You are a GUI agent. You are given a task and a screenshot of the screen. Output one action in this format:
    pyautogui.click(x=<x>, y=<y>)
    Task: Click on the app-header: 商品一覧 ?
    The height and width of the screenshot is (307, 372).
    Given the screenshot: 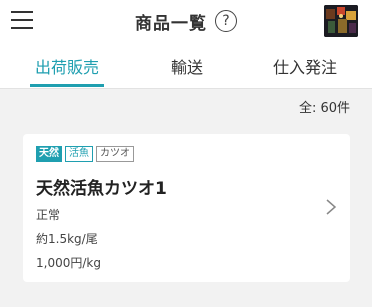 What is the action you would take?
    pyautogui.click(x=186, y=21)
    